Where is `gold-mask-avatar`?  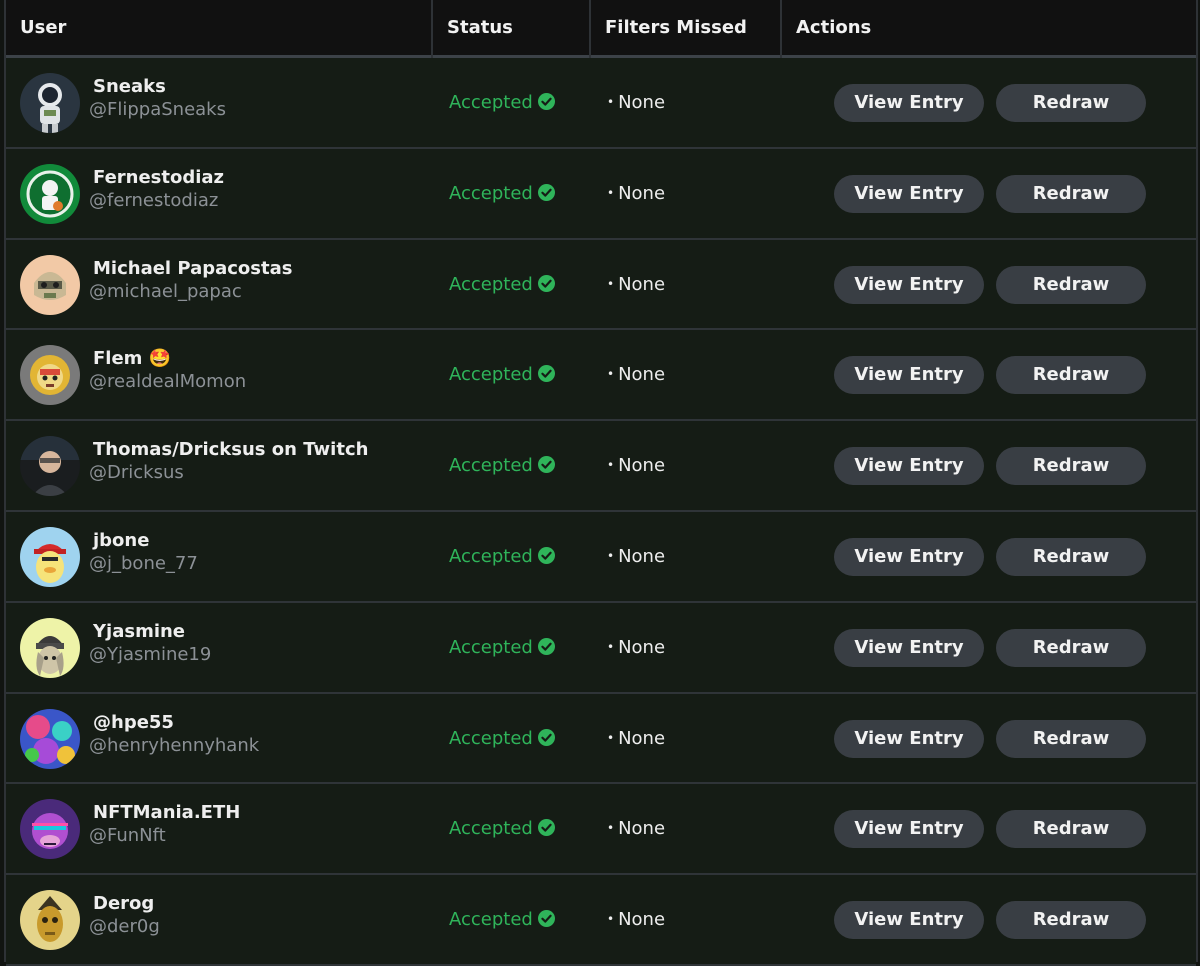 gold-mask-avatar is located at coordinates (50, 920).